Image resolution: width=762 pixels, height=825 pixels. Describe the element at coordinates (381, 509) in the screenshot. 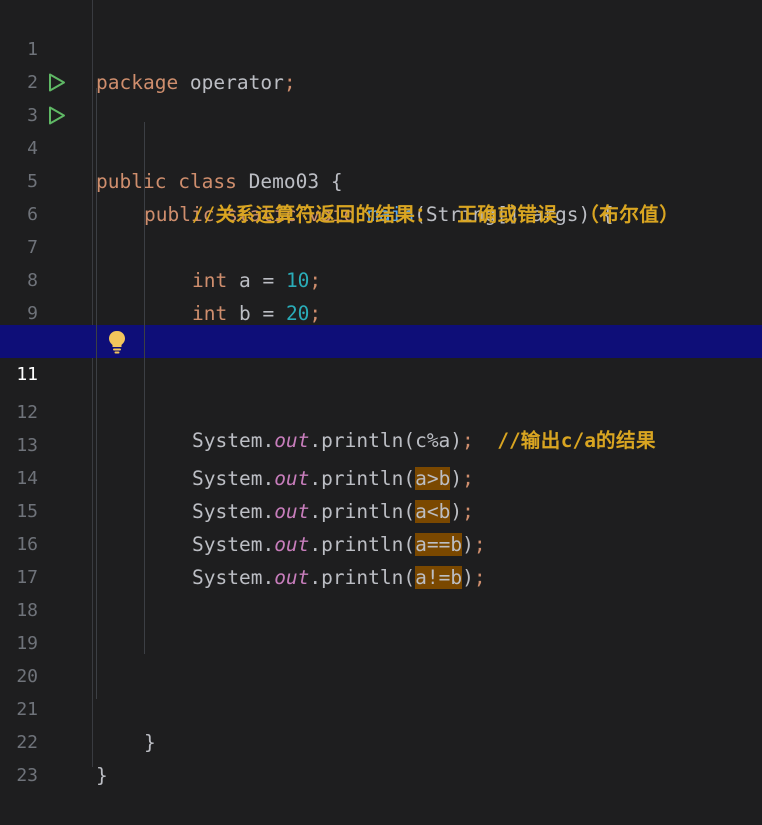

I see `code-line-15: 15 System.out.println(a==b);` at that location.